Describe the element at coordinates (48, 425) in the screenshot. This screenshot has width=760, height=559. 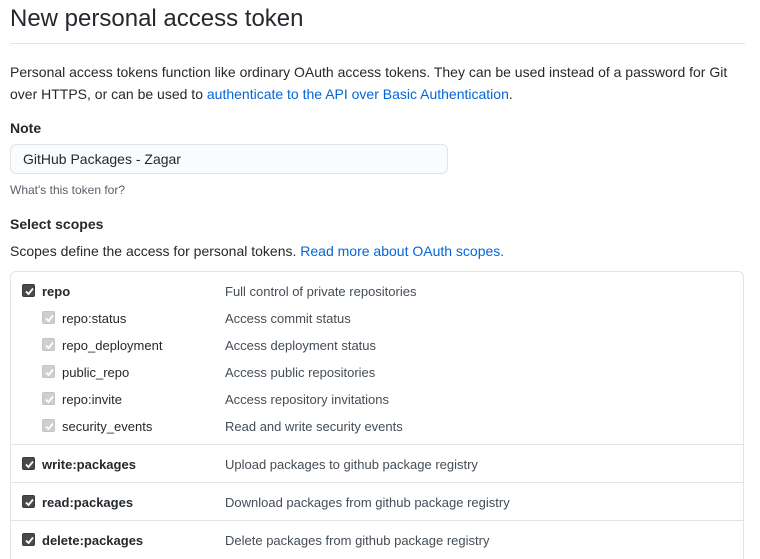
I see `security-events-checkbox` at that location.